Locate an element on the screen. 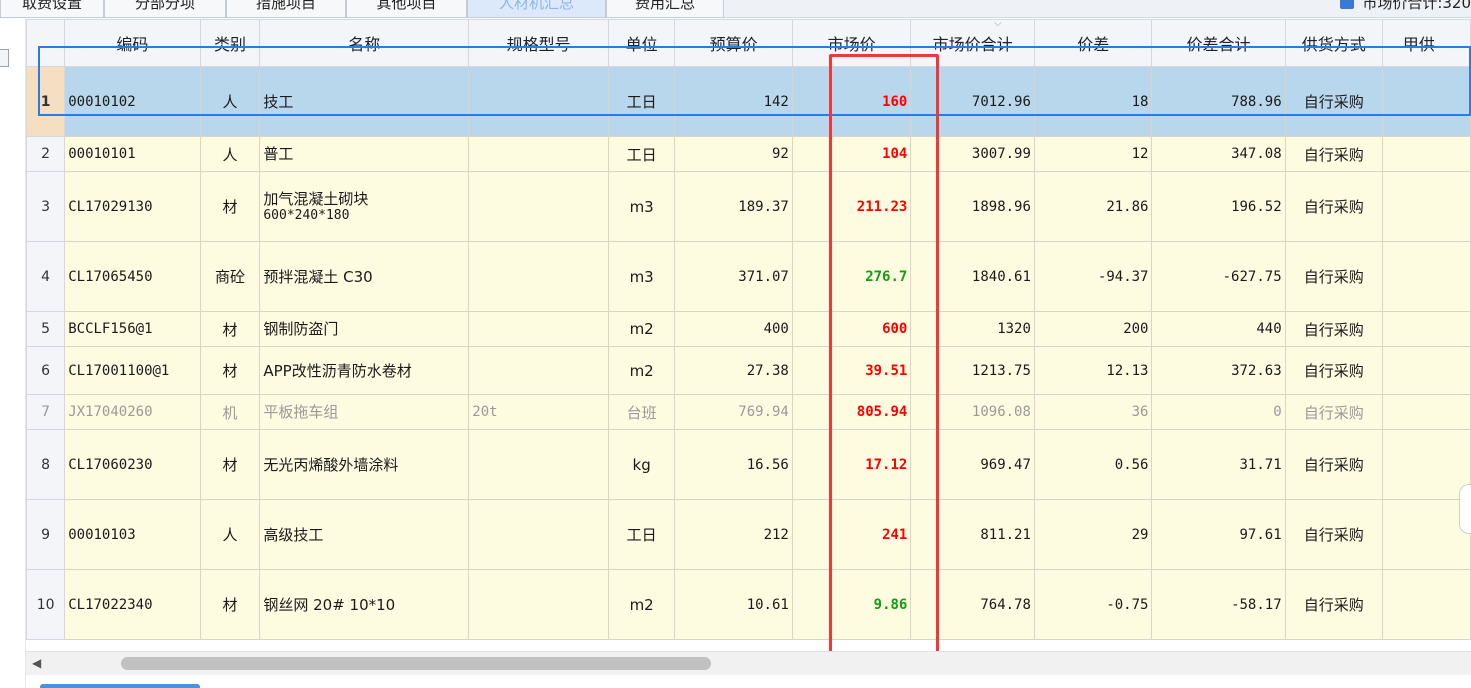  table-row: 5 BCCLF156@1 材钢制防盗门 m2 400 600 1320 200 440 自行采购 is located at coordinates (748, 329).